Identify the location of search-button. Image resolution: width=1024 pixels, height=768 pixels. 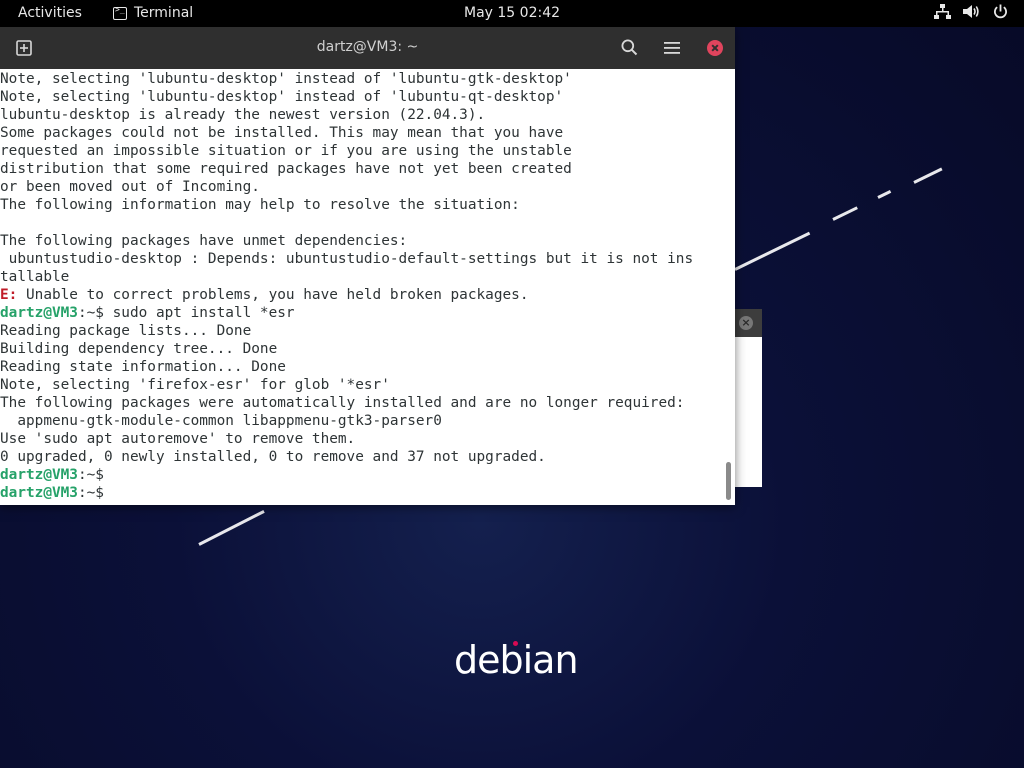
(629, 49).